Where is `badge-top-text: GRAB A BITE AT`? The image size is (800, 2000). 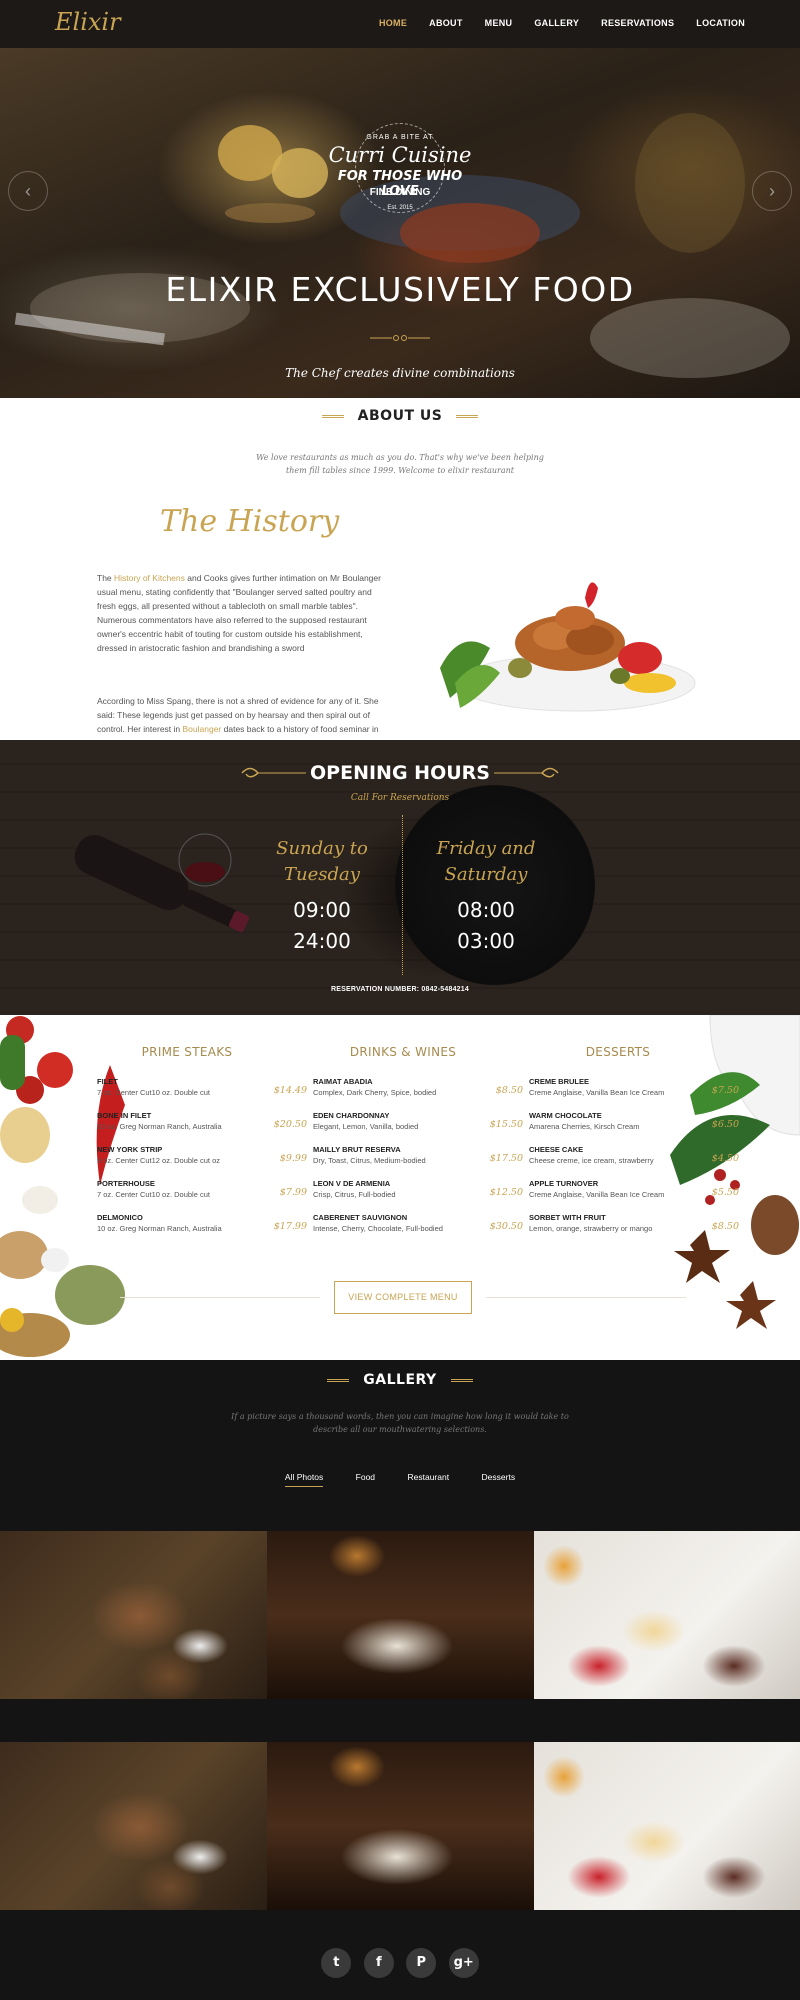
badge-top-text: GRAB A BITE AT is located at coordinates (400, 137).